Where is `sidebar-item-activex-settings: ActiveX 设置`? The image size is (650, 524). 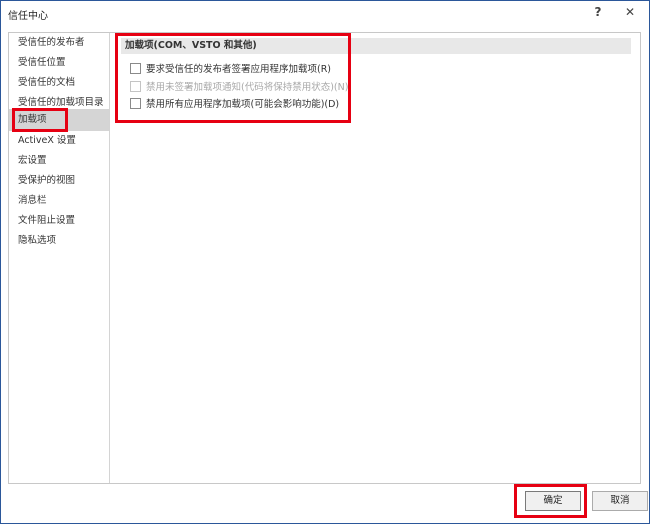
sidebar-item-activex-settings: ActiveX 设置 is located at coordinates (59, 141).